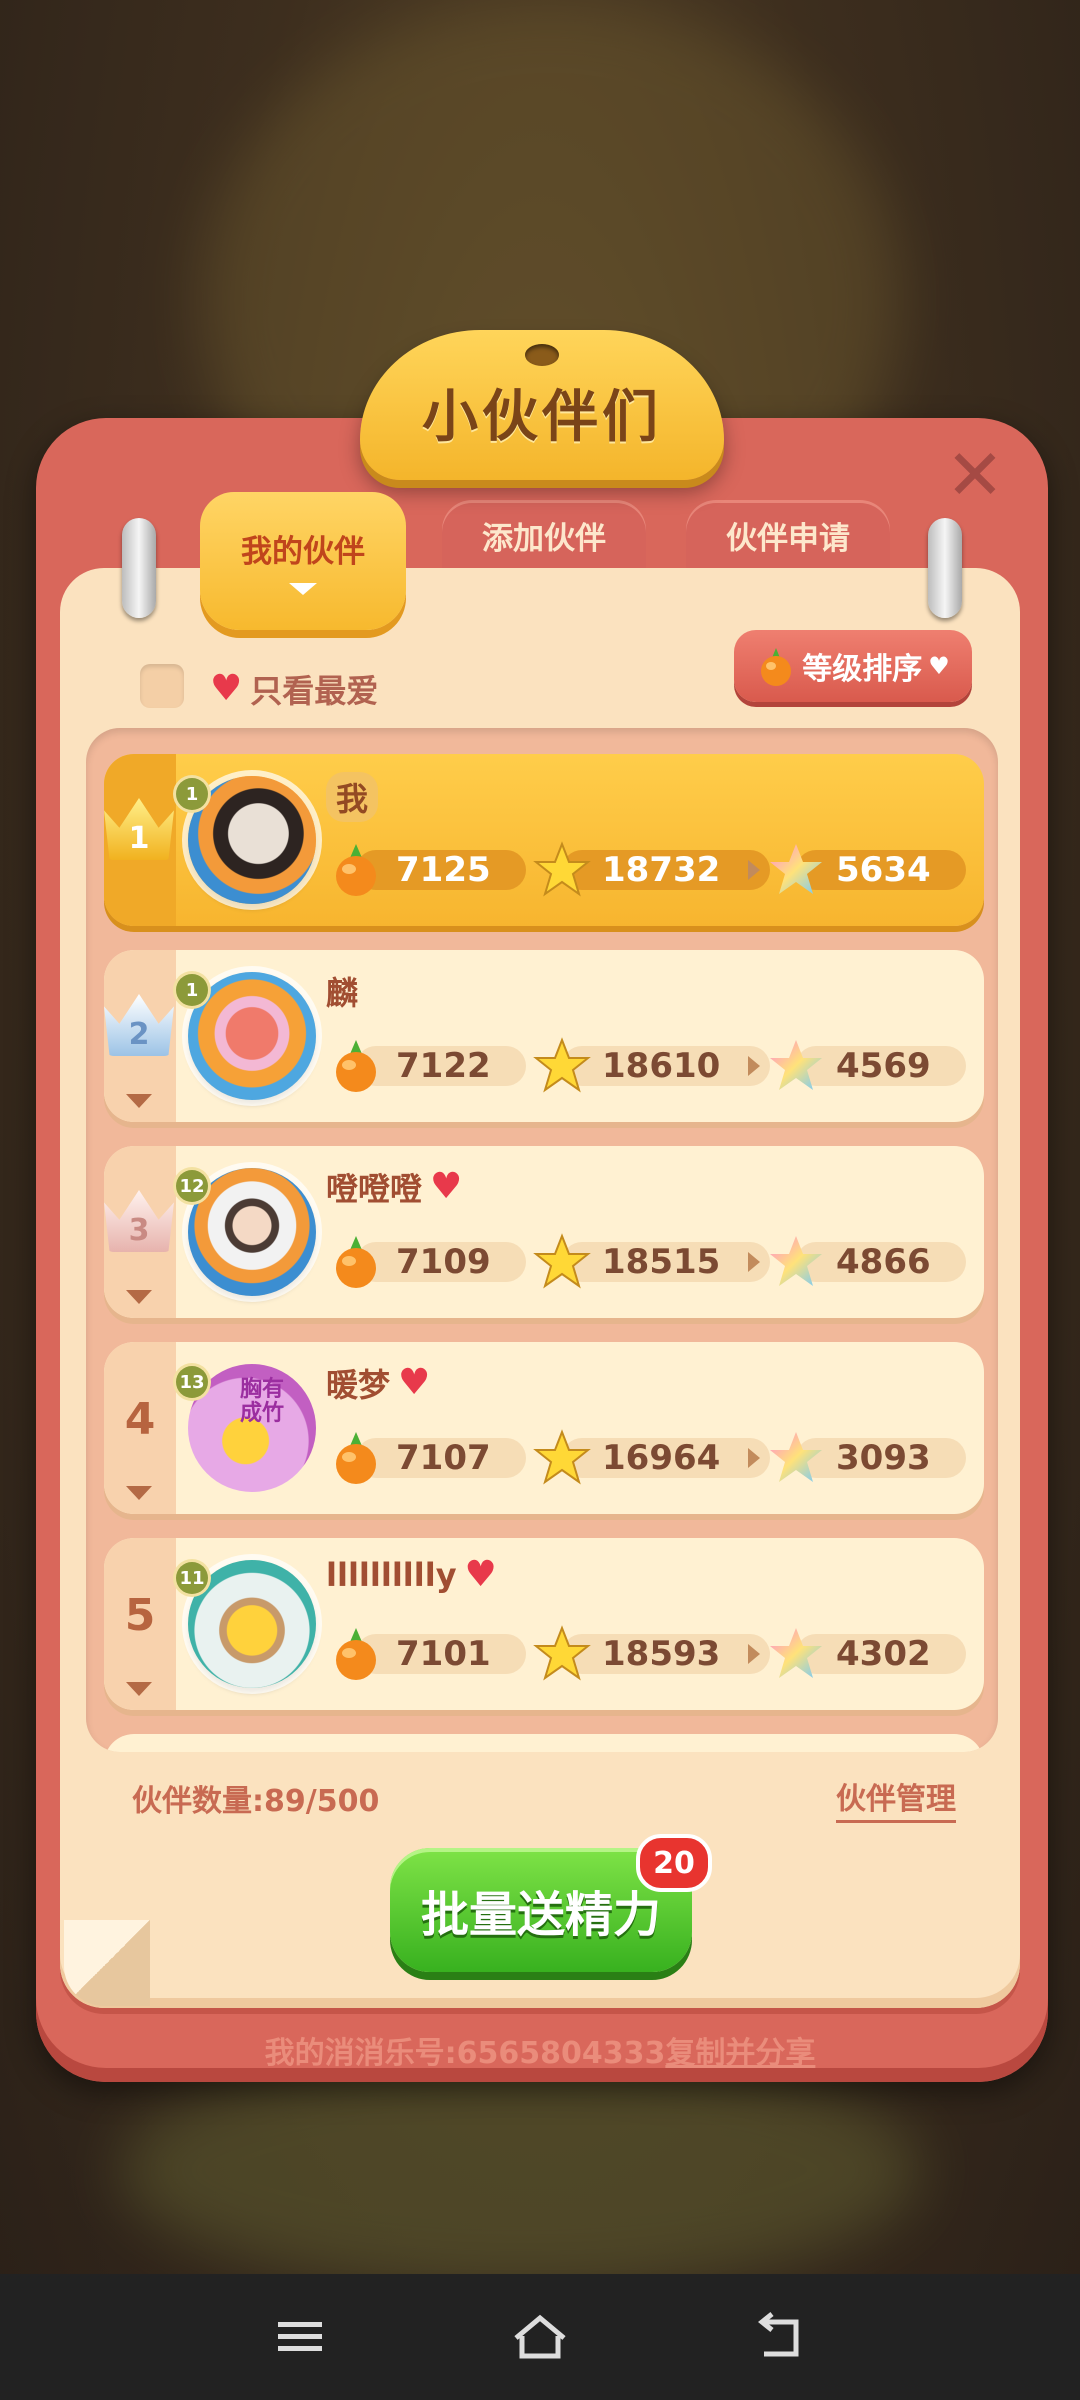 This screenshot has height=2400, width=1080. Describe the element at coordinates (139, 838) in the screenshot. I see `rank-number: 1` at that location.